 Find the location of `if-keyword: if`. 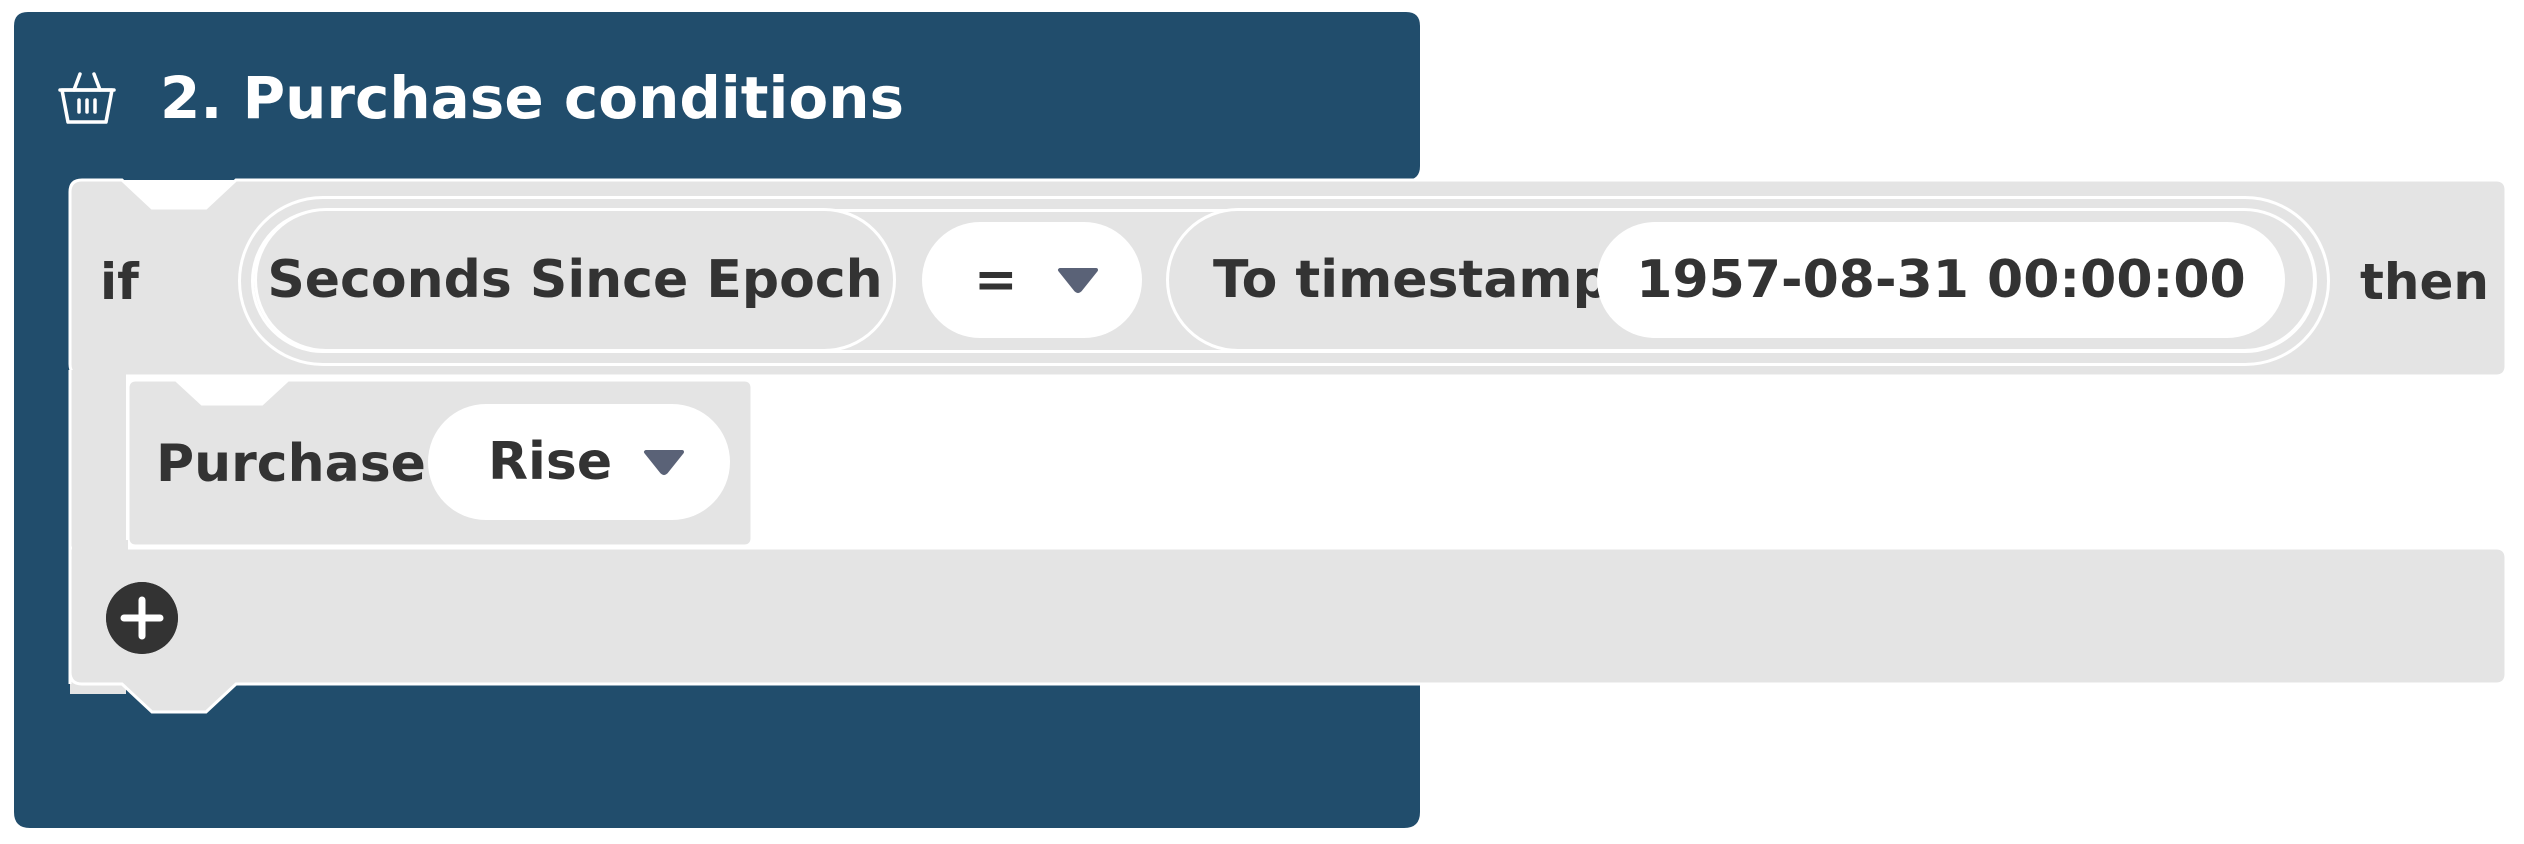

if-keyword: if is located at coordinates (119, 282).